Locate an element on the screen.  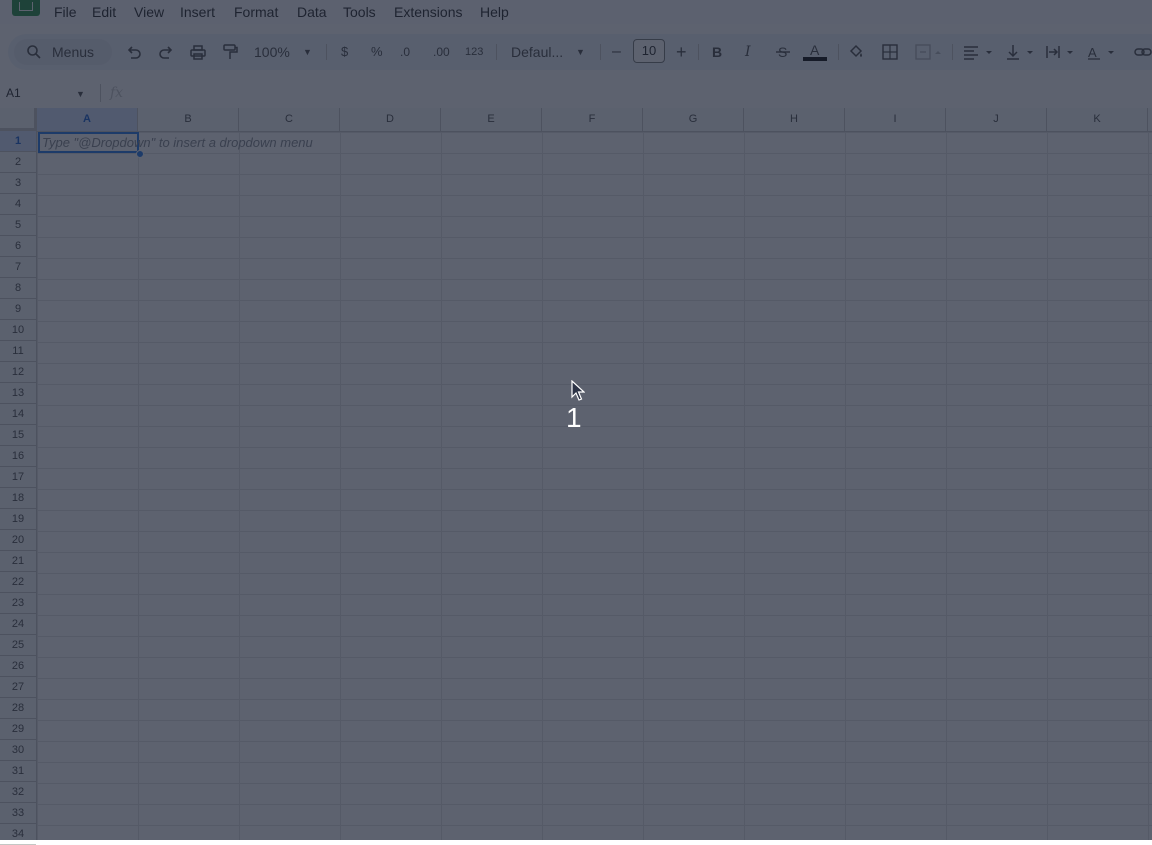
row-header: 34 is located at coordinates (18, 834).